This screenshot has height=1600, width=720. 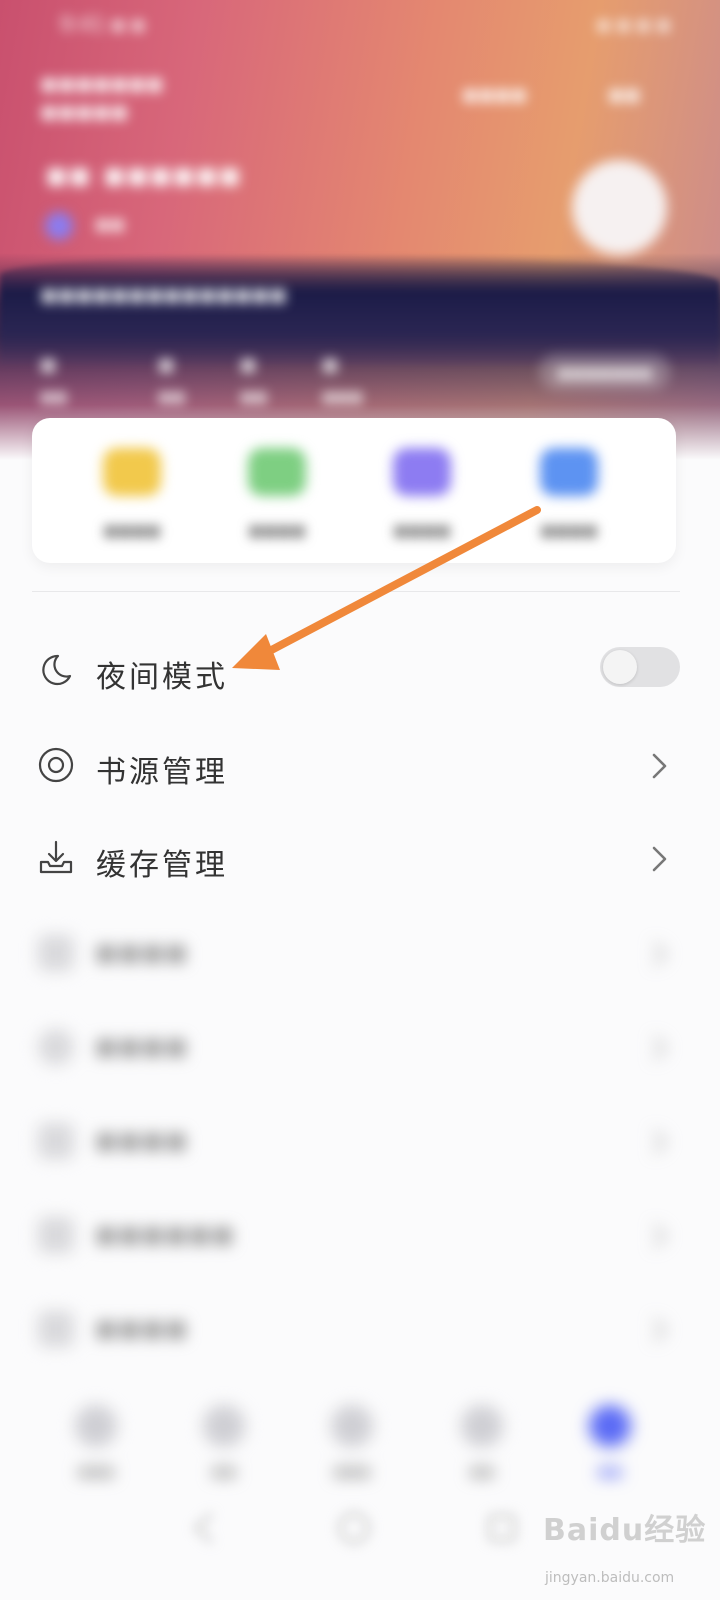 I want to click on menu-item-label: 缓存管理, so click(x=162, y=865).